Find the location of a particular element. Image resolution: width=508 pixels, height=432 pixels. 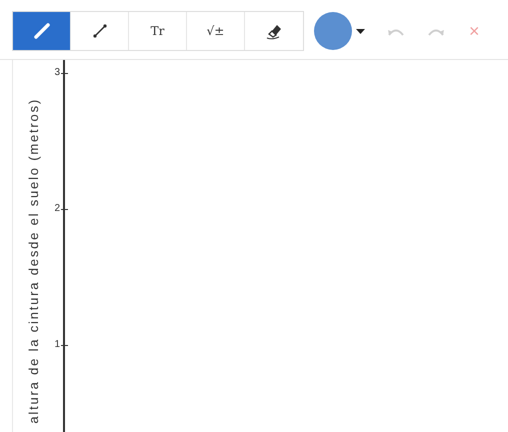

tick-label: 3 is located at coordinates (57, 73).